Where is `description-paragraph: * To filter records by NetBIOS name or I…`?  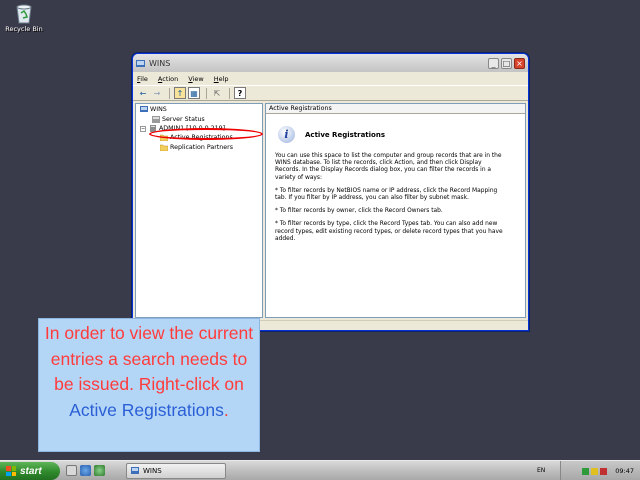 description-paragraph: * To filter records by NetBIOS name or I… is located at coordinates (386, 194).